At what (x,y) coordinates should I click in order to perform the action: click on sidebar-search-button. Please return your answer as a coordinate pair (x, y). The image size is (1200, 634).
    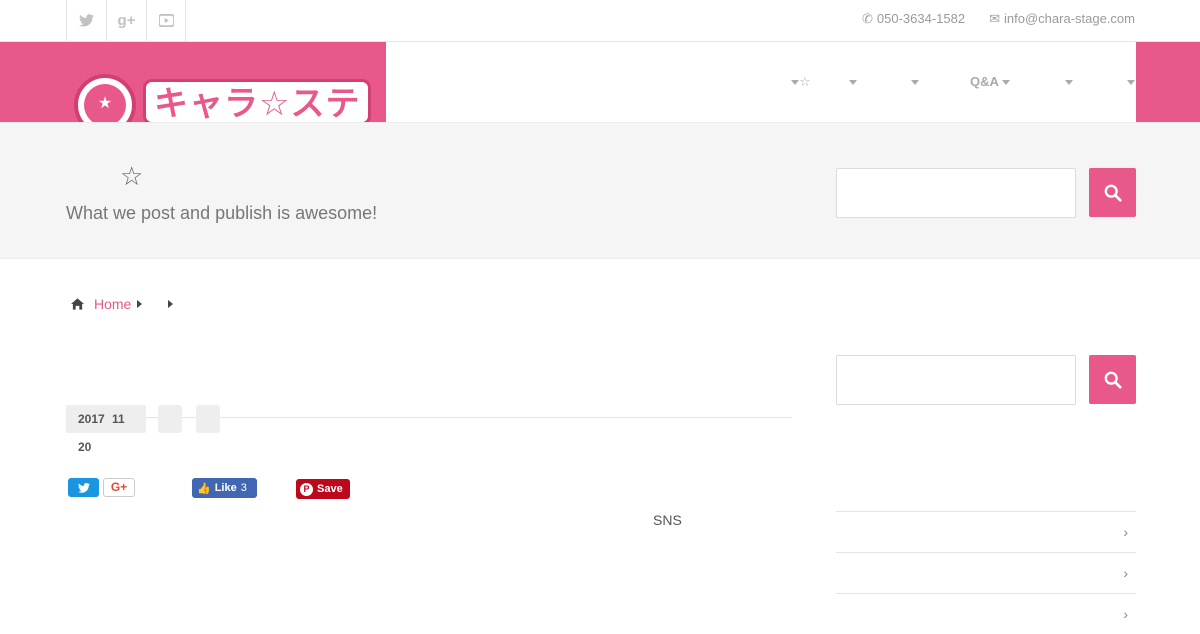
    Looking at the image, I should click on (1112, 379).